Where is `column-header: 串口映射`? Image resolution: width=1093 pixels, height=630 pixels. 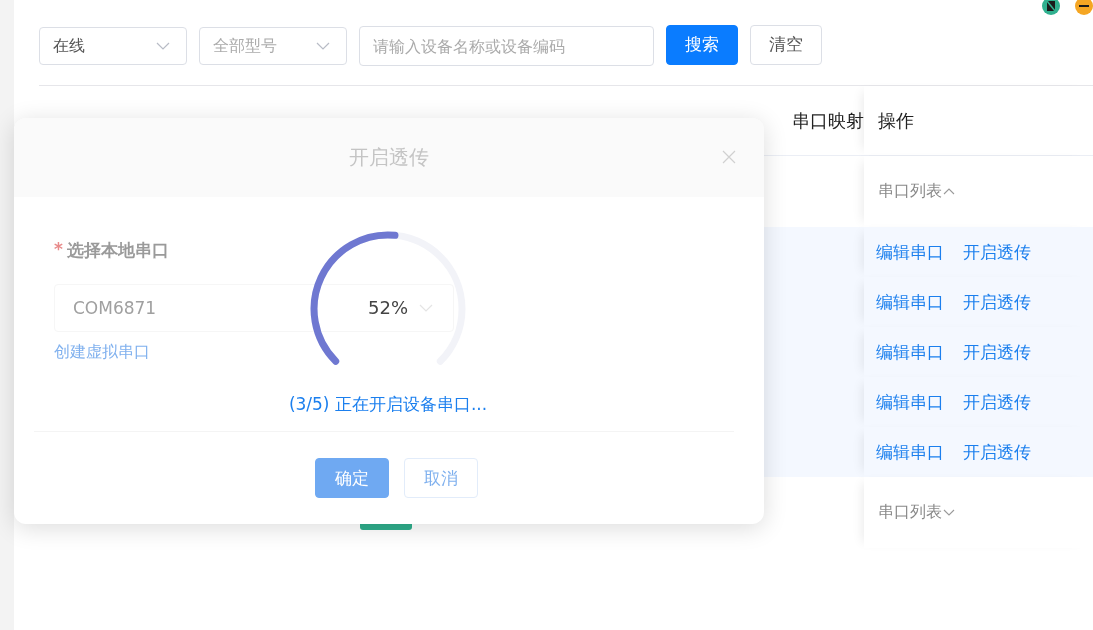 column-header: 串口映射 is located at coordinates (828, 120).